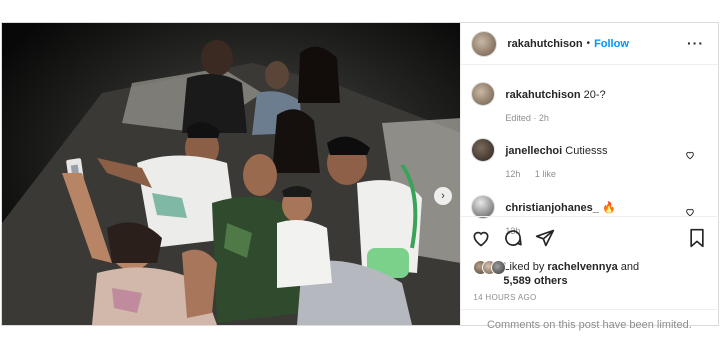  Describe the element at coordinates (542, 95) in the screenshot. I see `caption-username: rakahutchison` at that location.